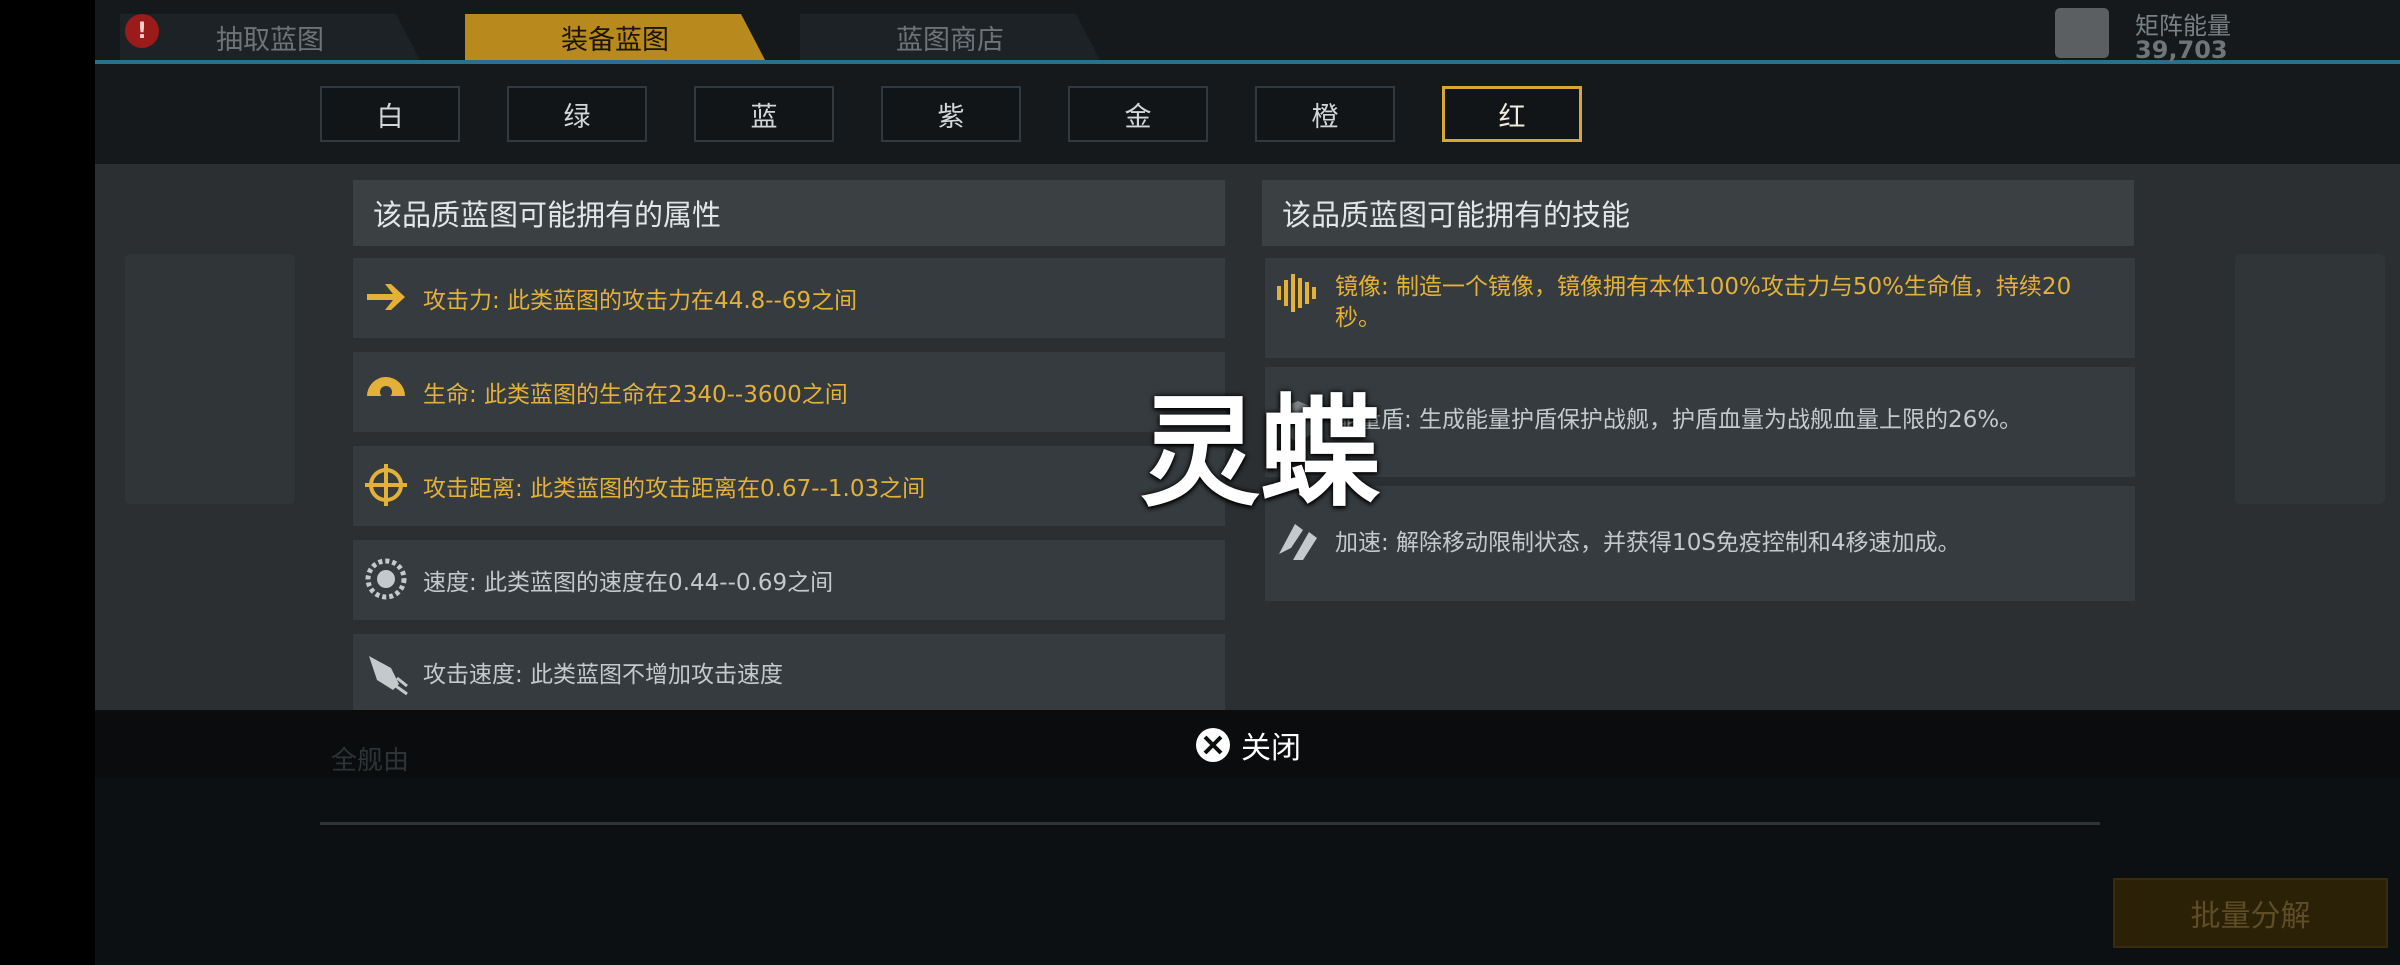 The width and height of the screenshot is (2400, 965). I want to click on attribute-row: 速度: 此类蓝图的速度在0.44--0.69之间, so click(789, 580).